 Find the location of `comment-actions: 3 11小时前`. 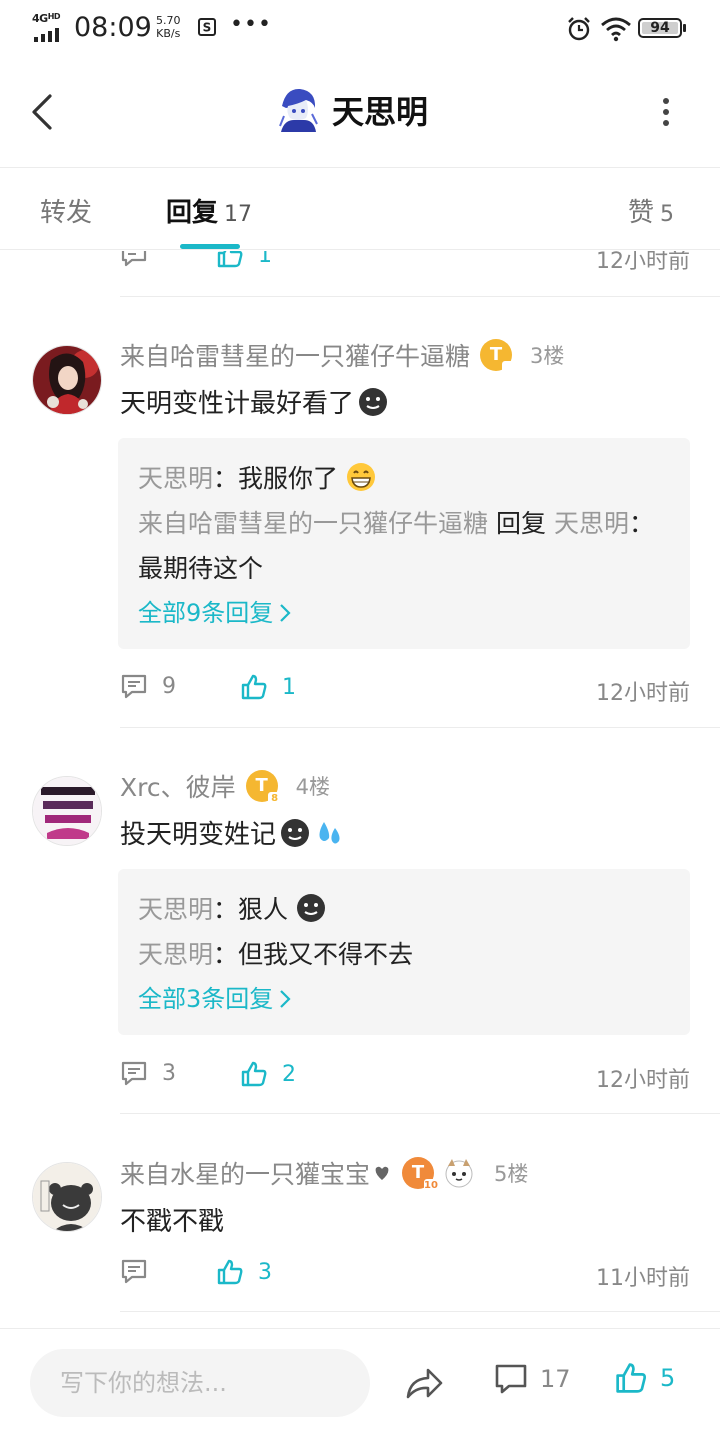

comment-actions: 3 11小时前 is located at coordinates (405, 1274).